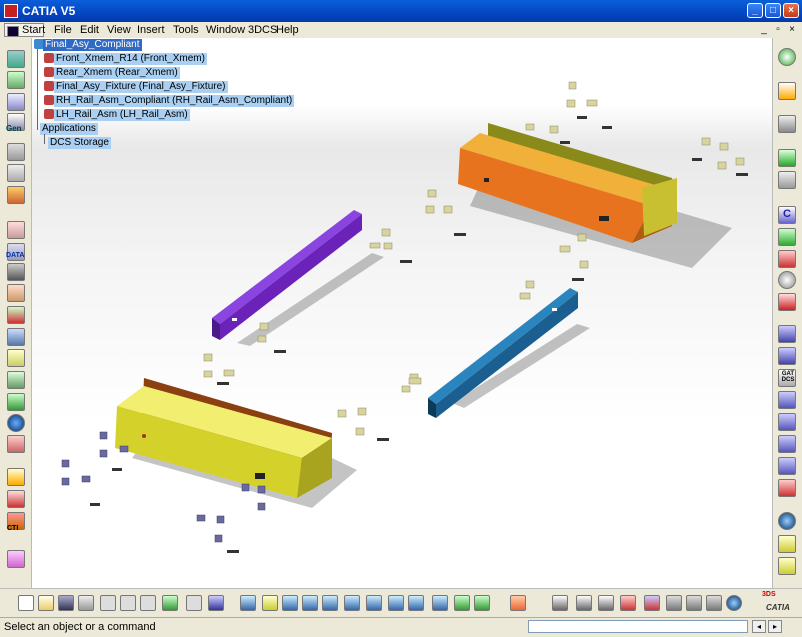 The width and height of the screenshot is (802, 637). I want to click on cut-icon, so click(108, 603).